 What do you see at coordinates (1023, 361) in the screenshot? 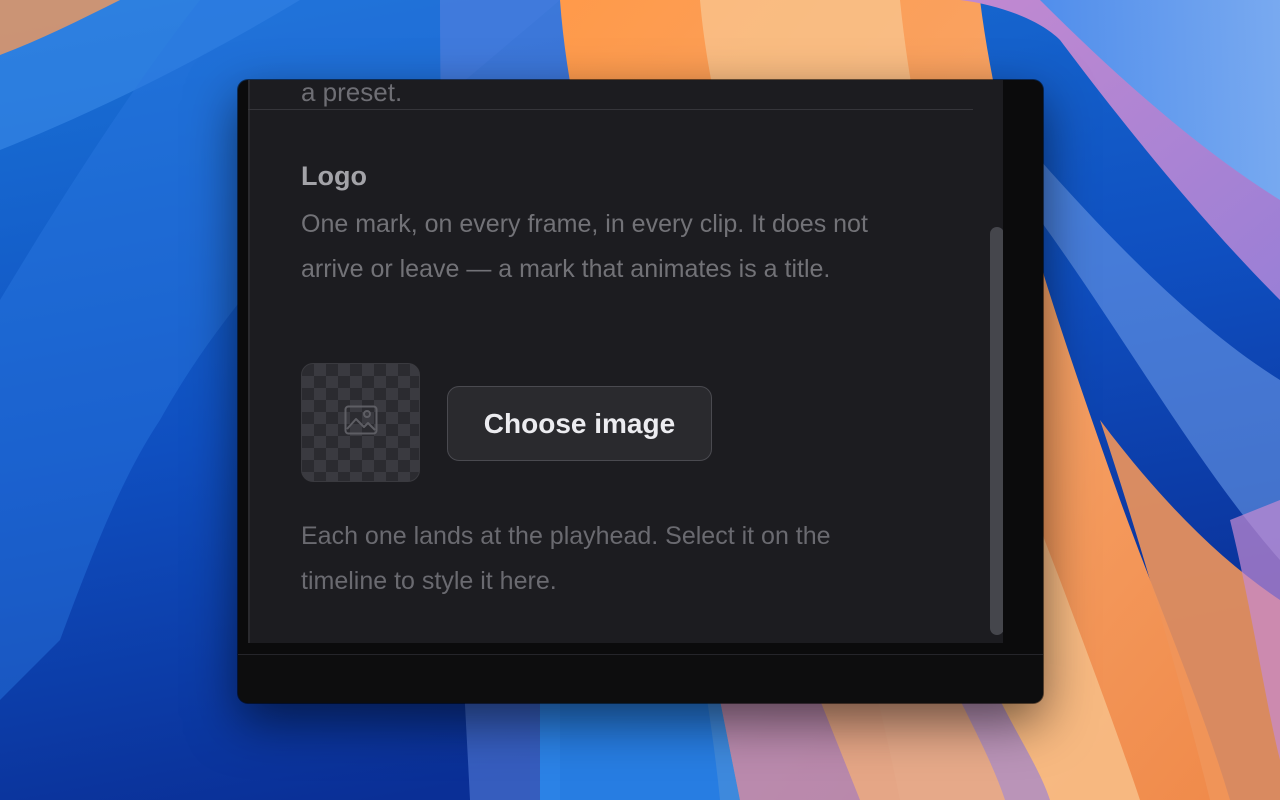
I see `scrollbar-track` at bounding box center [1023, 361].